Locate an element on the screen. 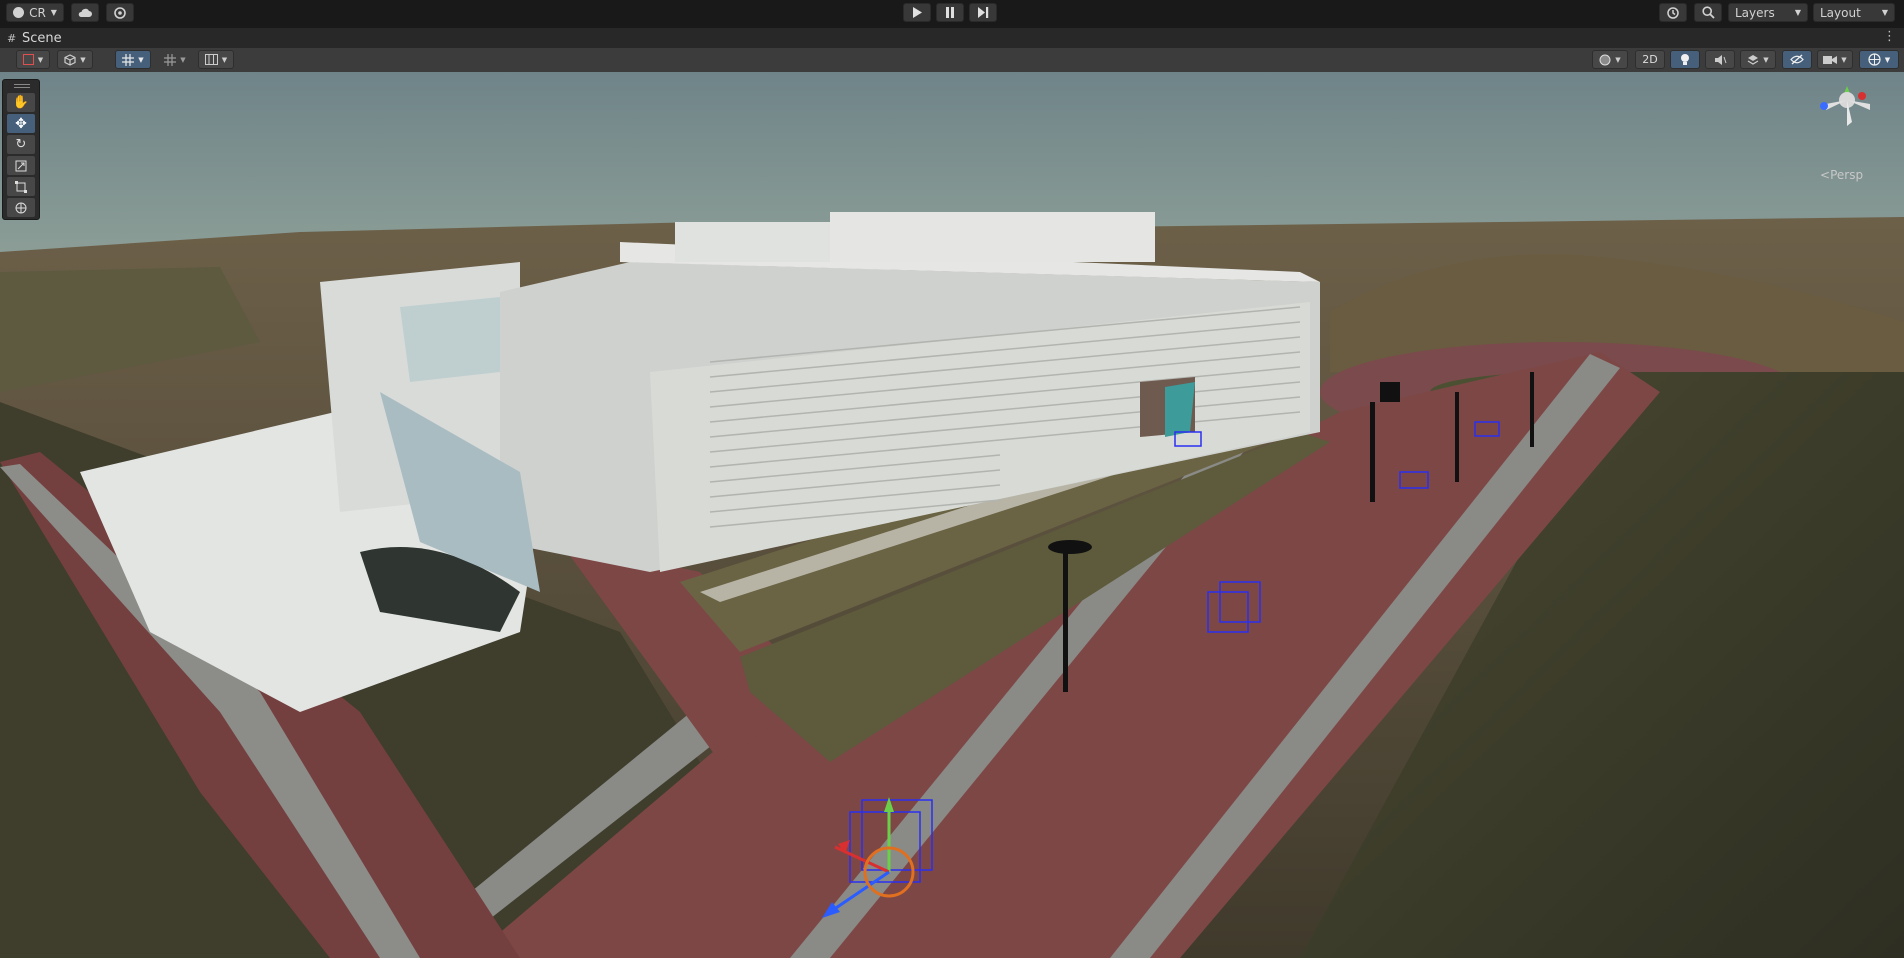 The height and width of the screenshot is (958, 1904). layers-dropdown: Layers ▼ is located at coordinates (1768, 12).